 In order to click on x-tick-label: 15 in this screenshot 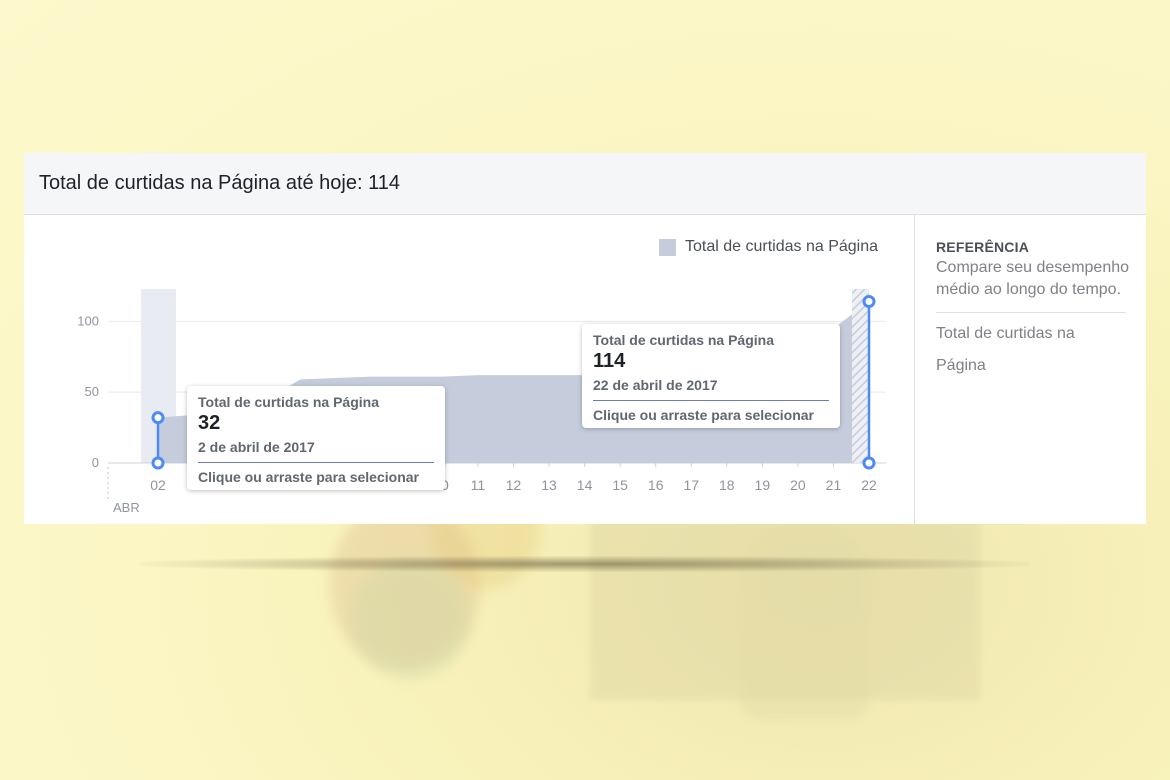, I will do `click(620, 485)`.